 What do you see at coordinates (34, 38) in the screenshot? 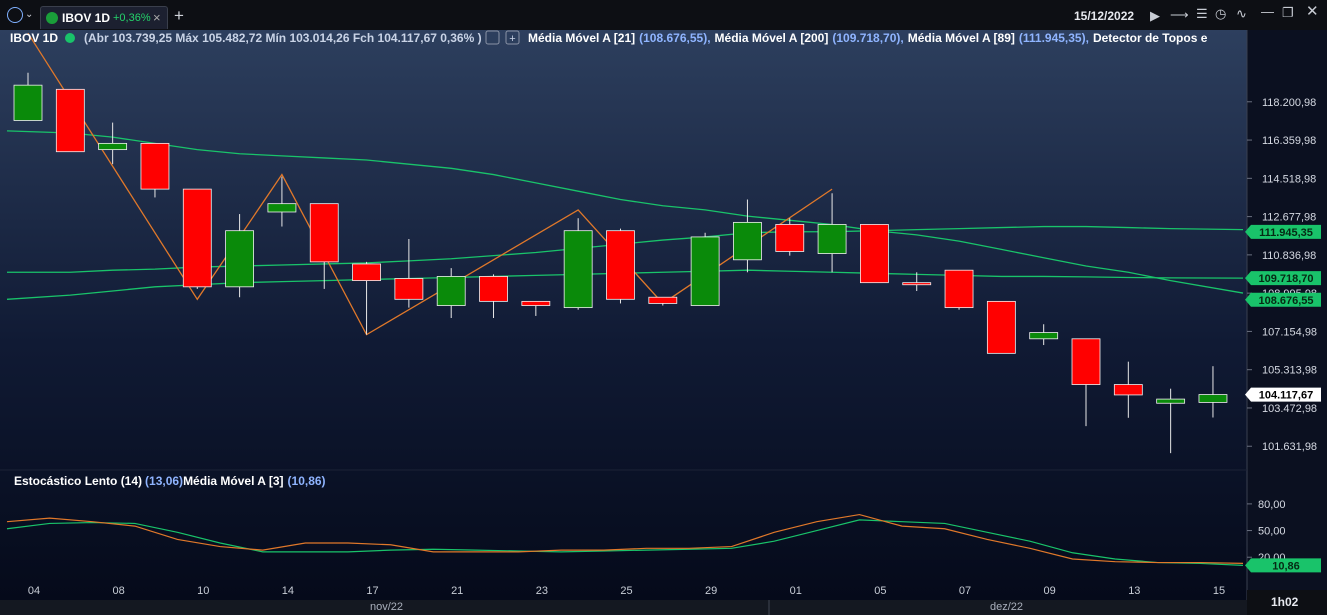
I see `legend-symbol: IBOV 1D` at bounding box center [34, 38].